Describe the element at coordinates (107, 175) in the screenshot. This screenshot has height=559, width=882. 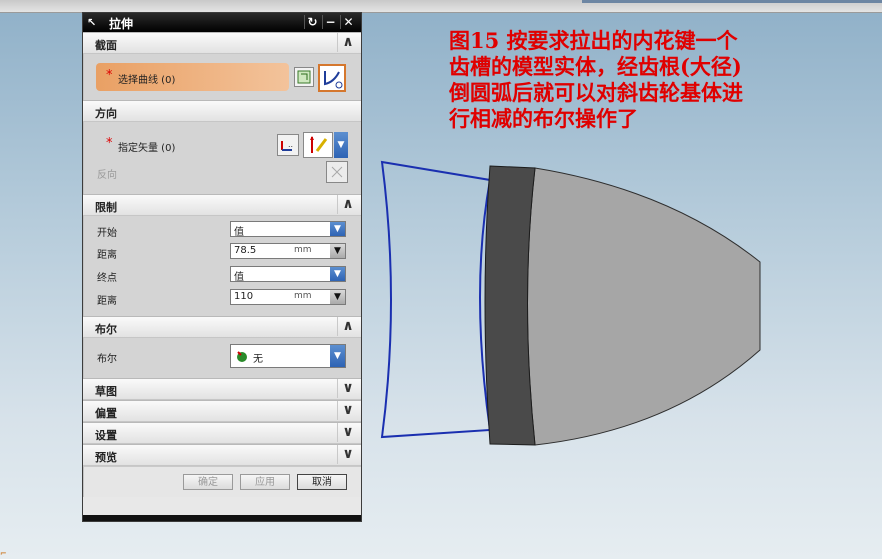
I see `reverse-label: 反向` at that location.